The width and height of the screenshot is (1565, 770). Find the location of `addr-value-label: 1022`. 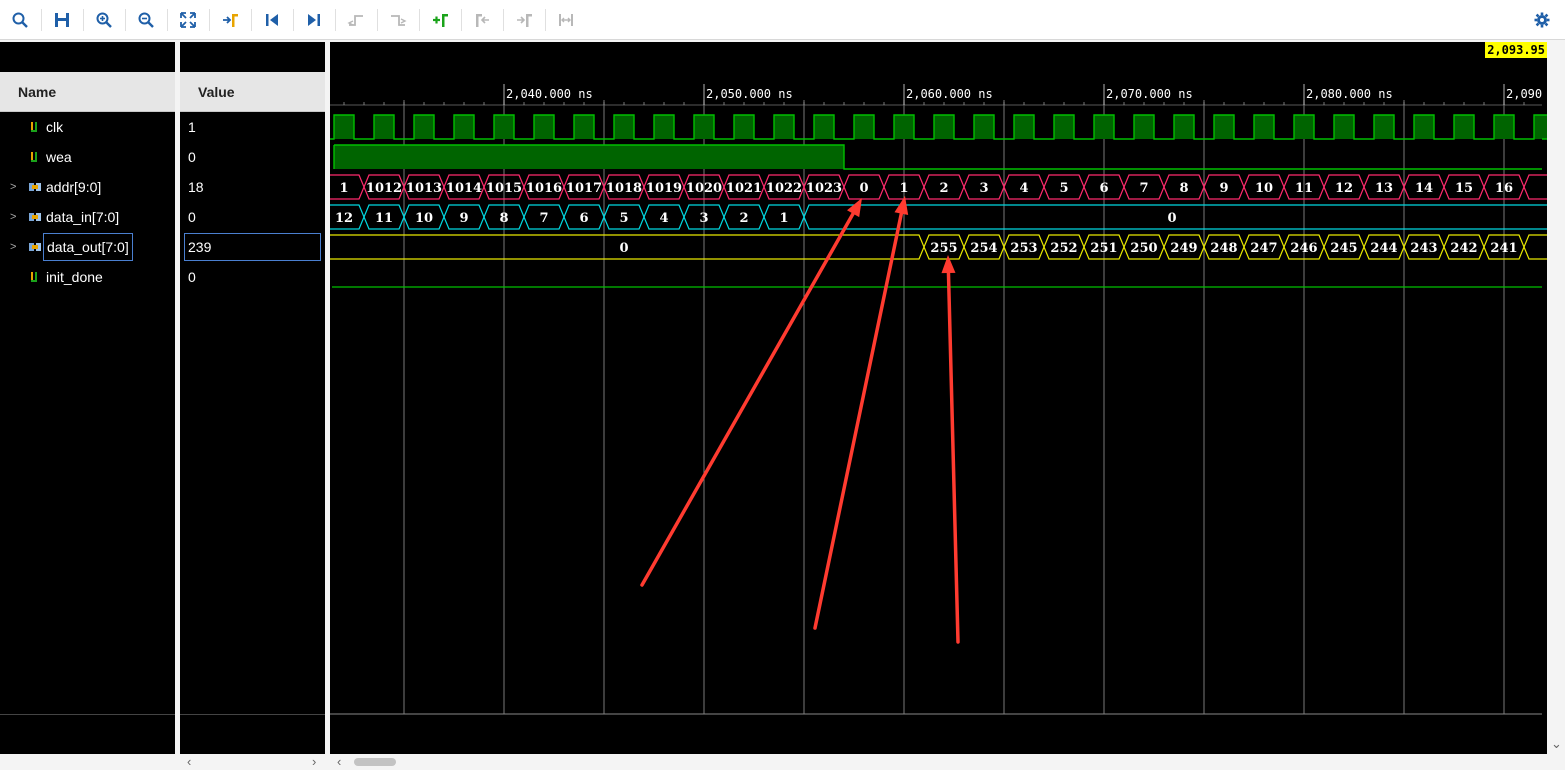

addr-value-label: 1022 is located at coordinates (784, 188).